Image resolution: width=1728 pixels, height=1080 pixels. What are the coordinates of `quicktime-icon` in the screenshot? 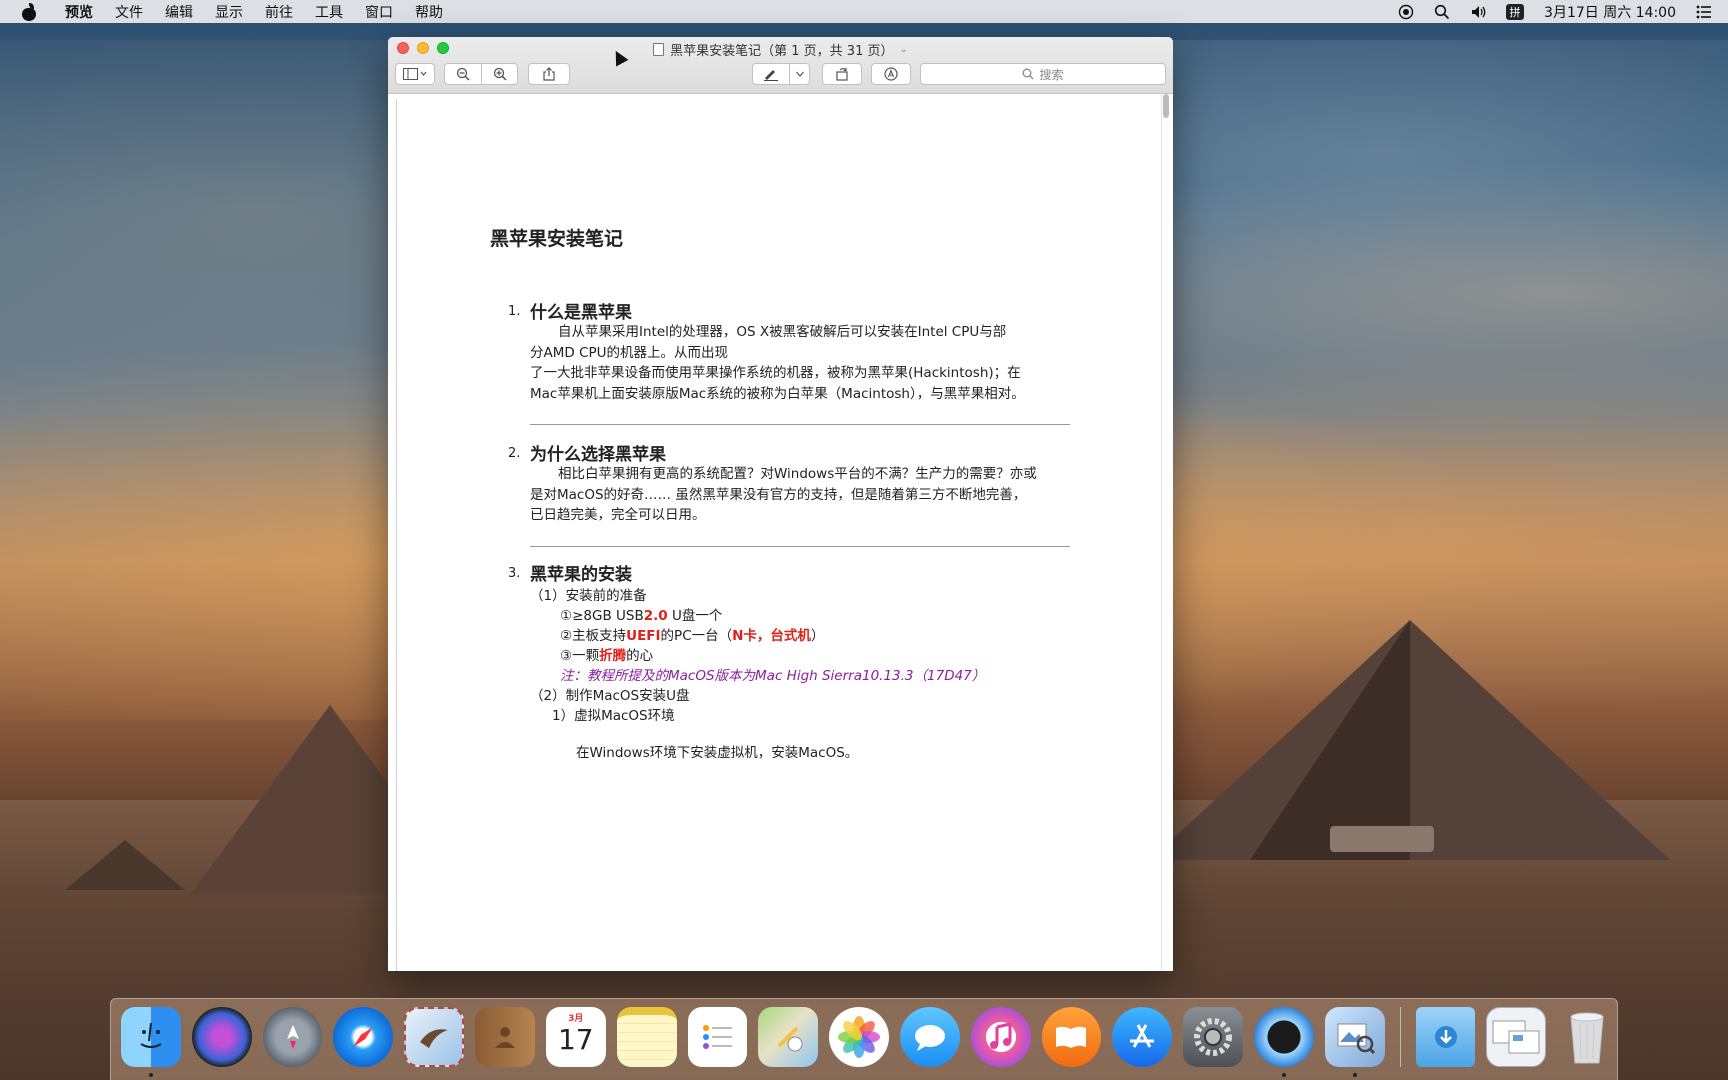 It's located at (1284, 1042).